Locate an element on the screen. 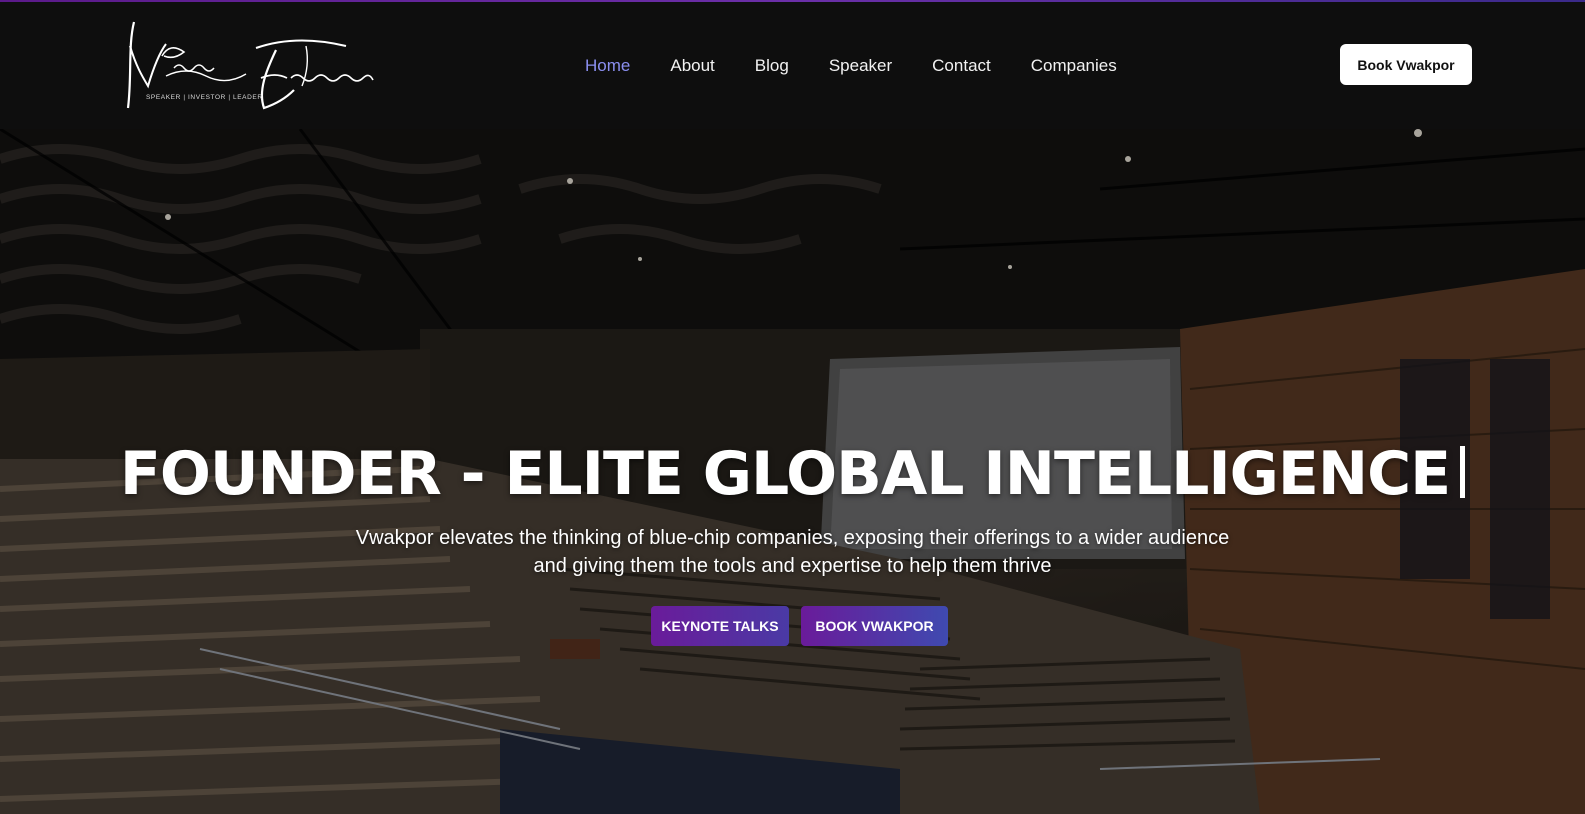 The image size is (1585, 814). brand-tagline: SPEAKER | INVESTOR | LEADER is located at coordinates (204, 97).